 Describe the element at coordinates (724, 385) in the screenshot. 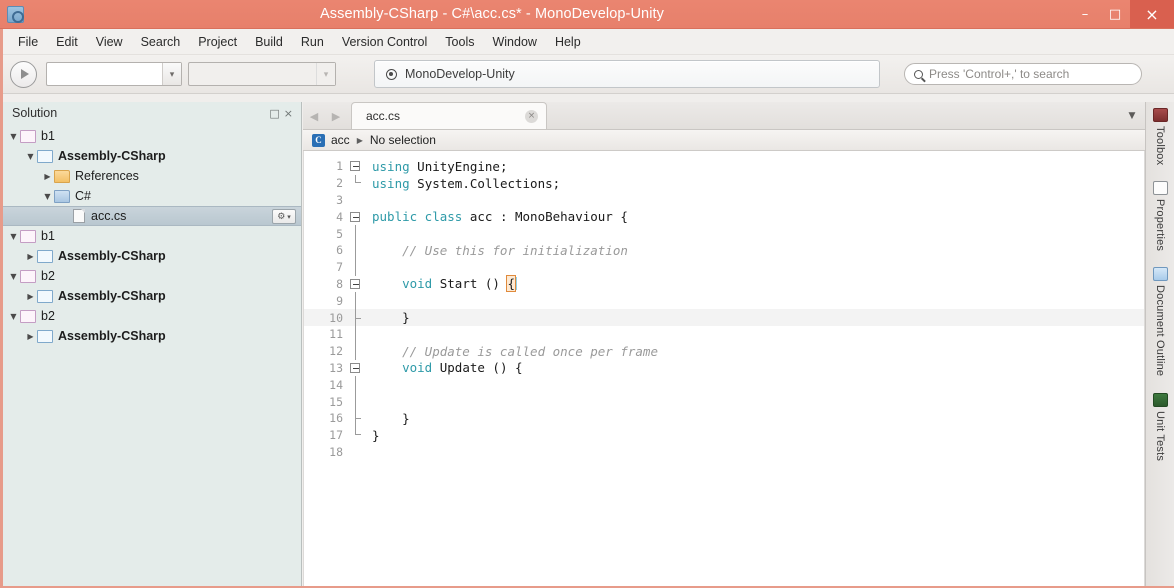

I see `code-line: 14` at that location.